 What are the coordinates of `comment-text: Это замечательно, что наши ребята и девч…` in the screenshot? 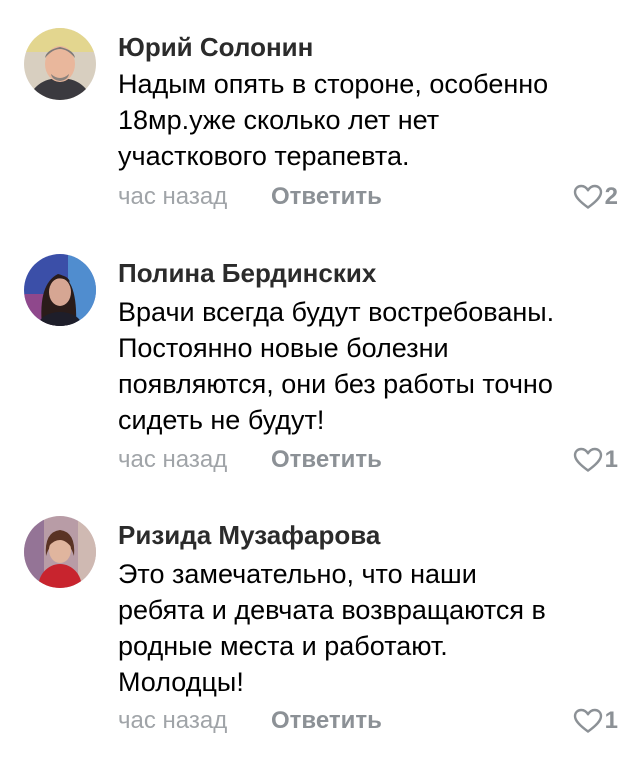 It's located at (368, 628).